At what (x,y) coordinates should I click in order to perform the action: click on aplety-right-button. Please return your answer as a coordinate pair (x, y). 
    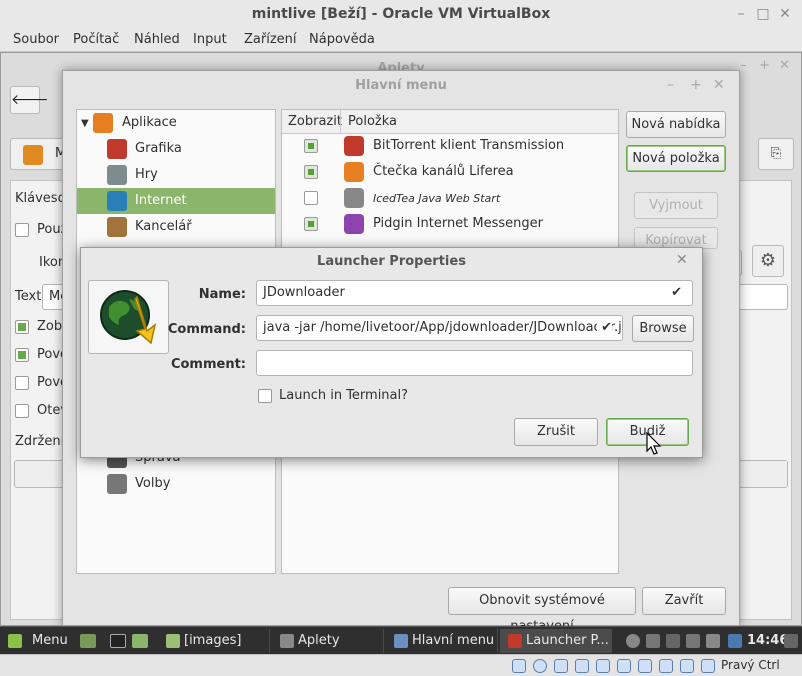
    Looking at the image, I should click on (763, 474).